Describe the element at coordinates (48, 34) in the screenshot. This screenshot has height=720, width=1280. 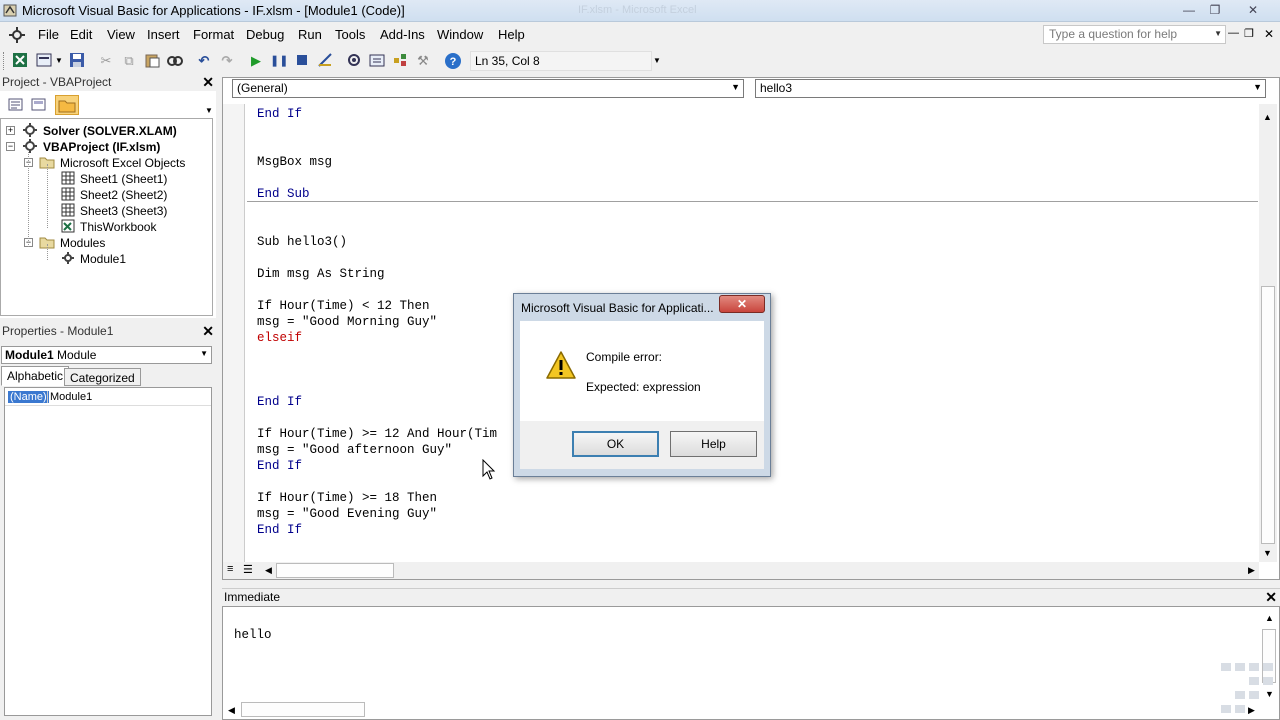
I see `menu-file: File` at that location.